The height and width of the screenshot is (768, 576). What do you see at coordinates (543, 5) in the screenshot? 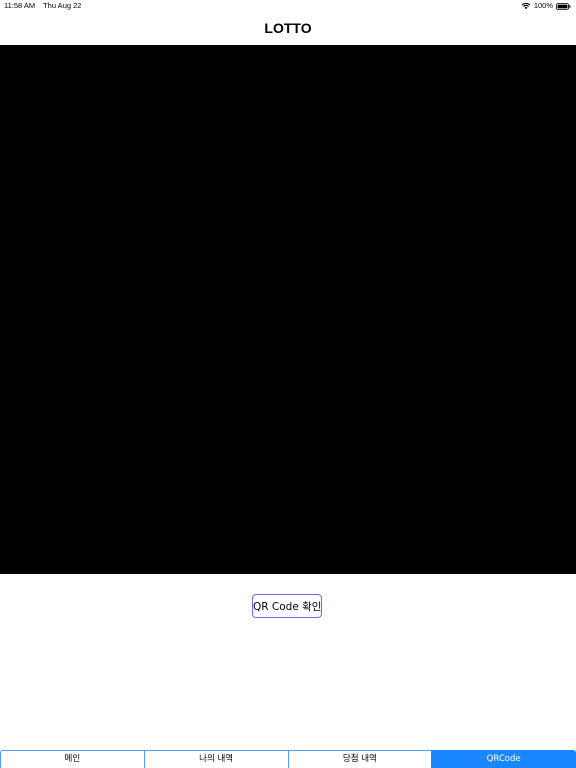
I see `battery-percent: 100%` at bounding box center [543, 5].